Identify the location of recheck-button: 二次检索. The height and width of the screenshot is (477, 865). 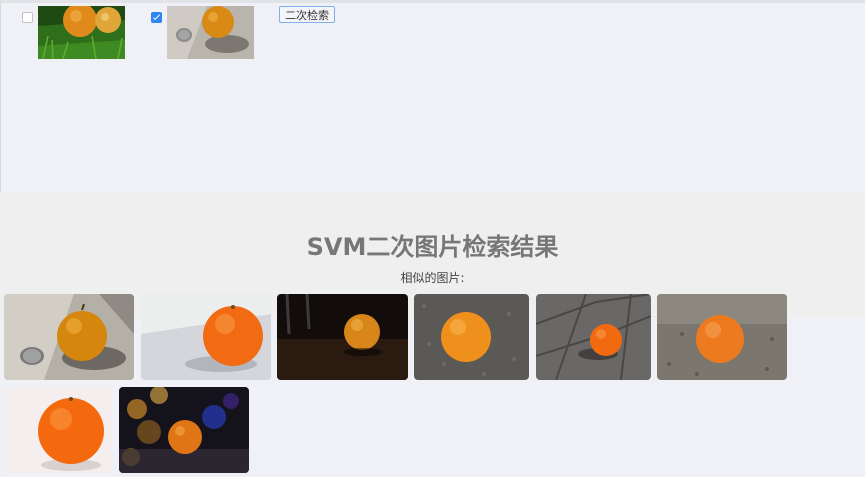
(307, 14).